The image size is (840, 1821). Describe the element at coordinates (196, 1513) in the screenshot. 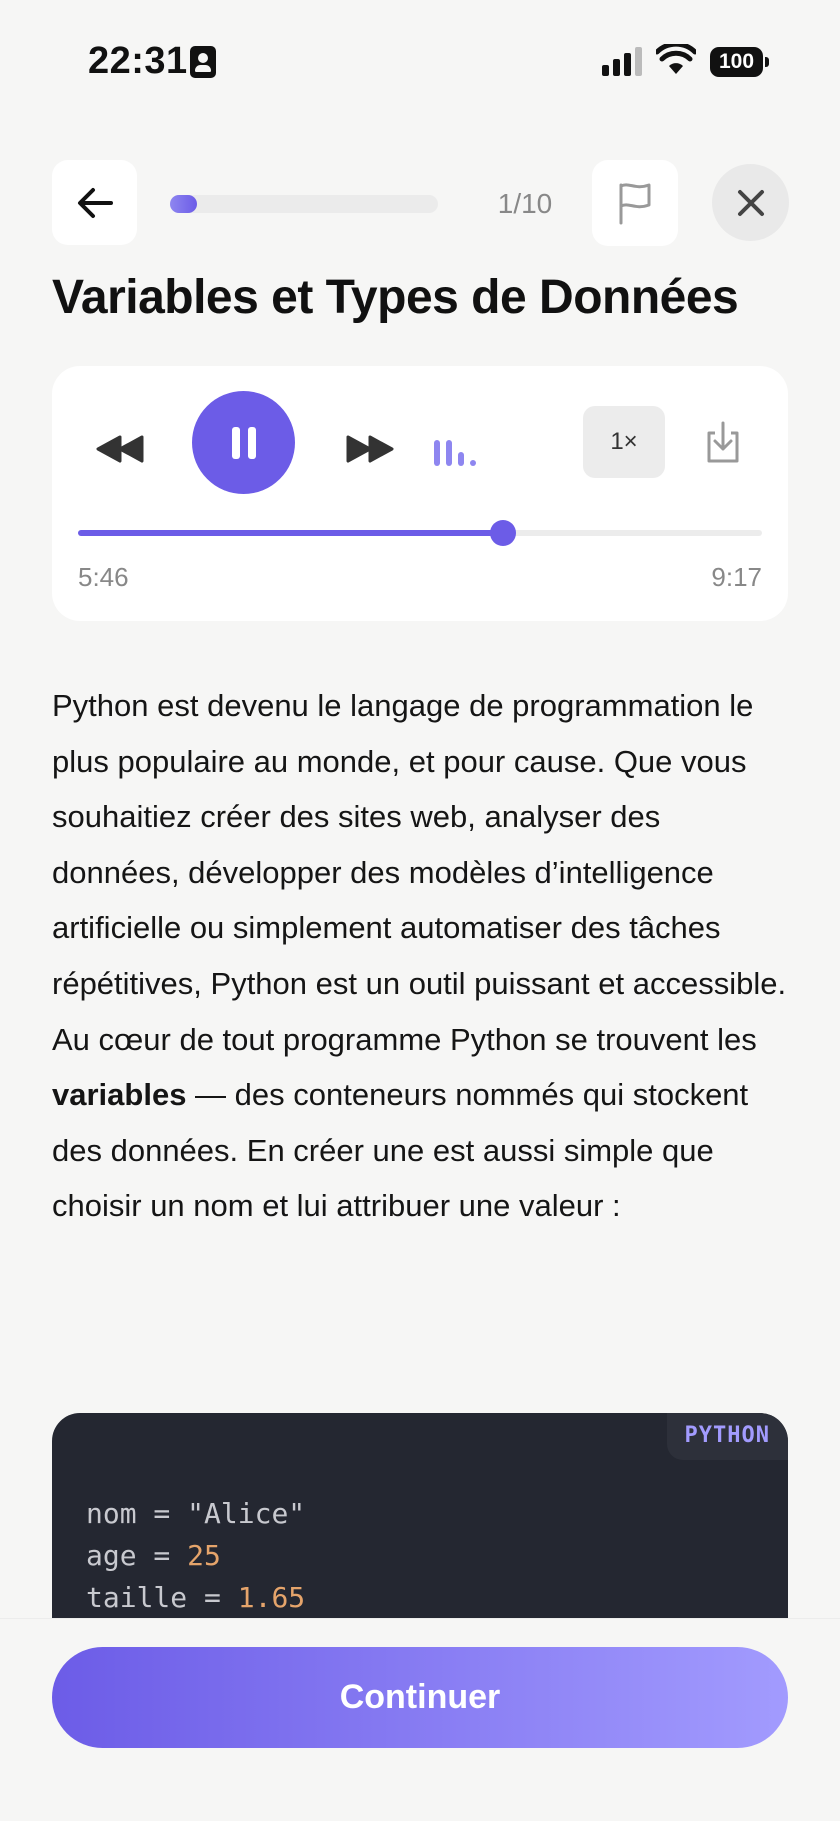

I see `code-line: nom = "Alice"` at that location.